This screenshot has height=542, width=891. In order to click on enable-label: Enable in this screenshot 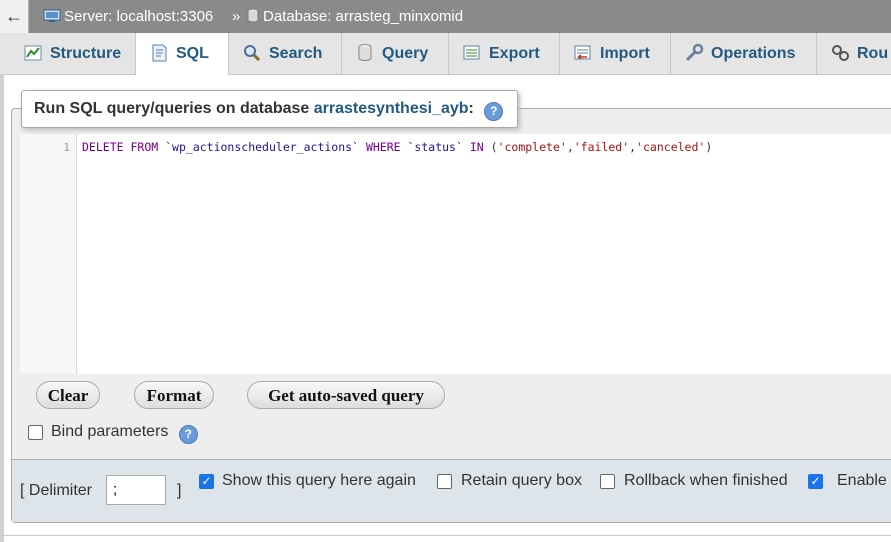, I will do `click(862, 481)`.